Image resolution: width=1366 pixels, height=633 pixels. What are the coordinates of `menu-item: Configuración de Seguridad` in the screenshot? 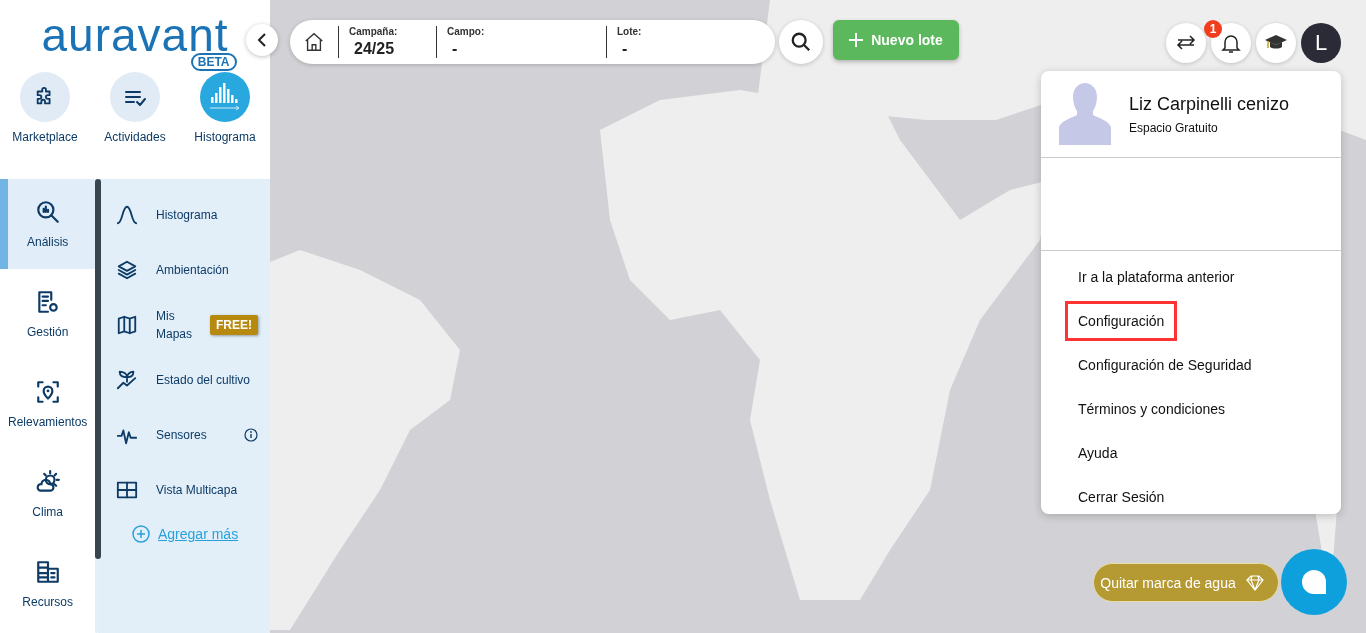 It's located at (1165, 365).